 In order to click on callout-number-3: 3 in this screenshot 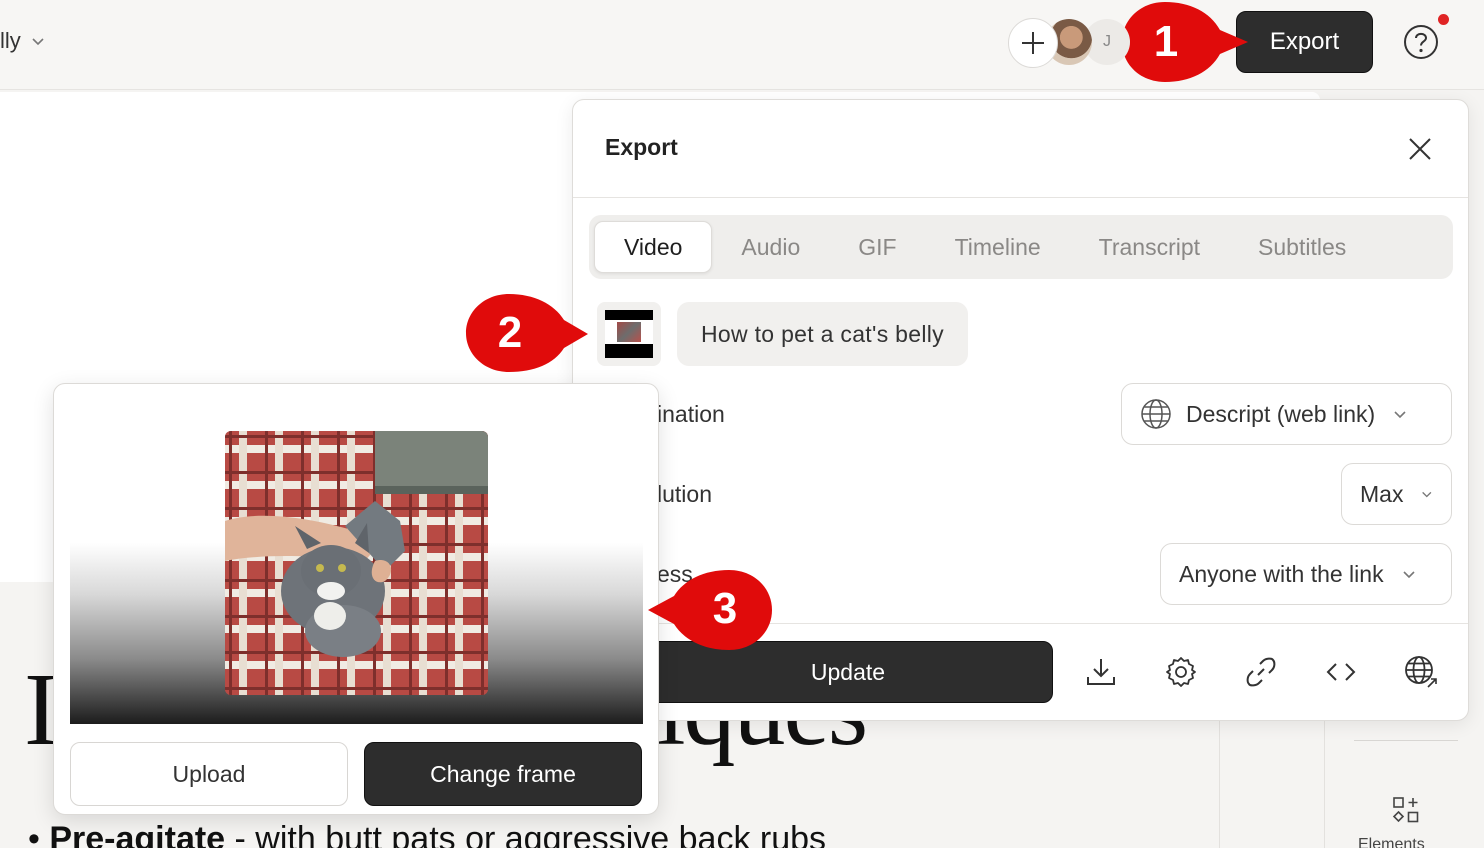, I will do `click(725, 608)`.